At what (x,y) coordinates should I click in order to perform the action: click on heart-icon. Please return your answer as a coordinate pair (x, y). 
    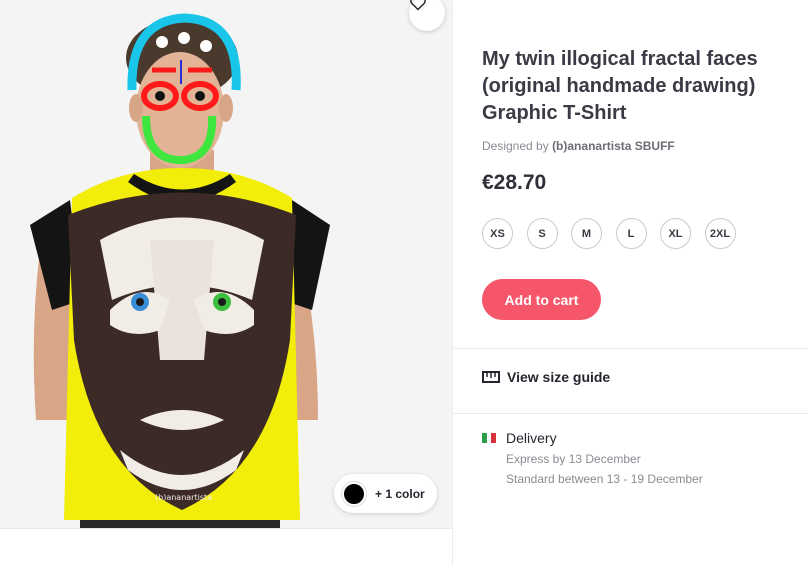
    Looking at the image, I should click on (418, 5).